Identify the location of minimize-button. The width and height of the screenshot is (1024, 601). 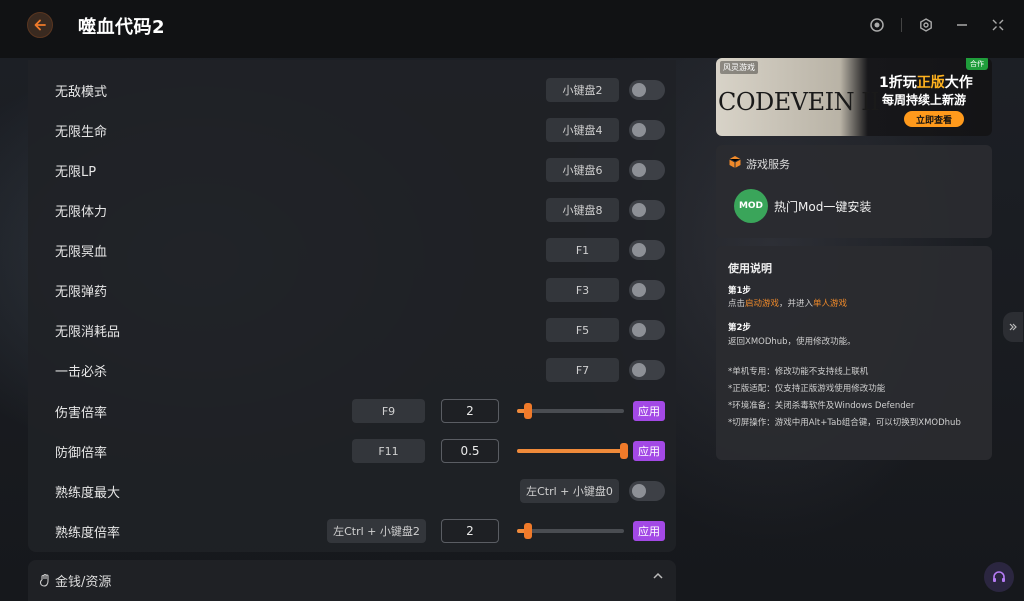
(962, 25).